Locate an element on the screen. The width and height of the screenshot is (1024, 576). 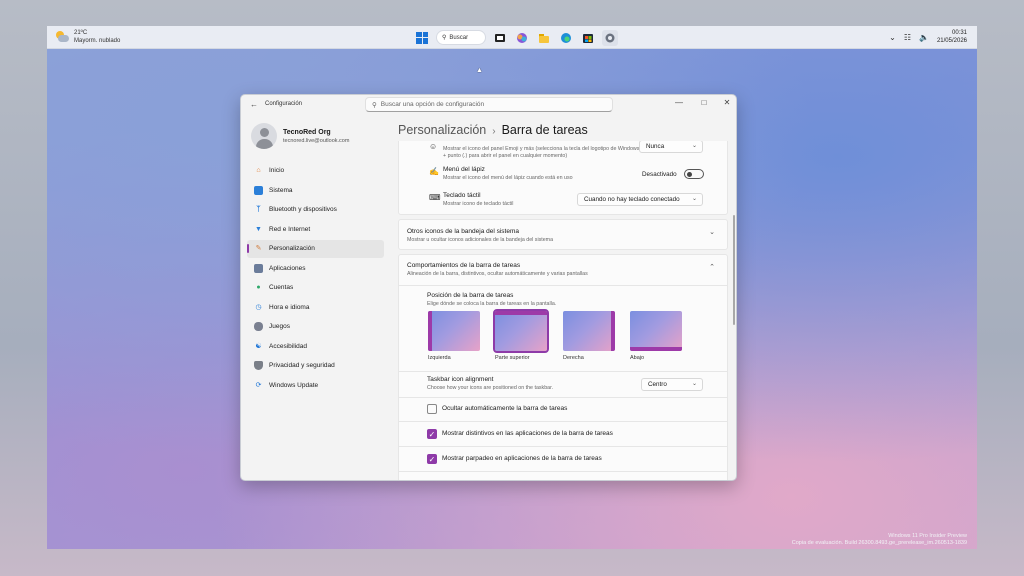
update-icon: ⟳ is located at coordinates (258, 385).